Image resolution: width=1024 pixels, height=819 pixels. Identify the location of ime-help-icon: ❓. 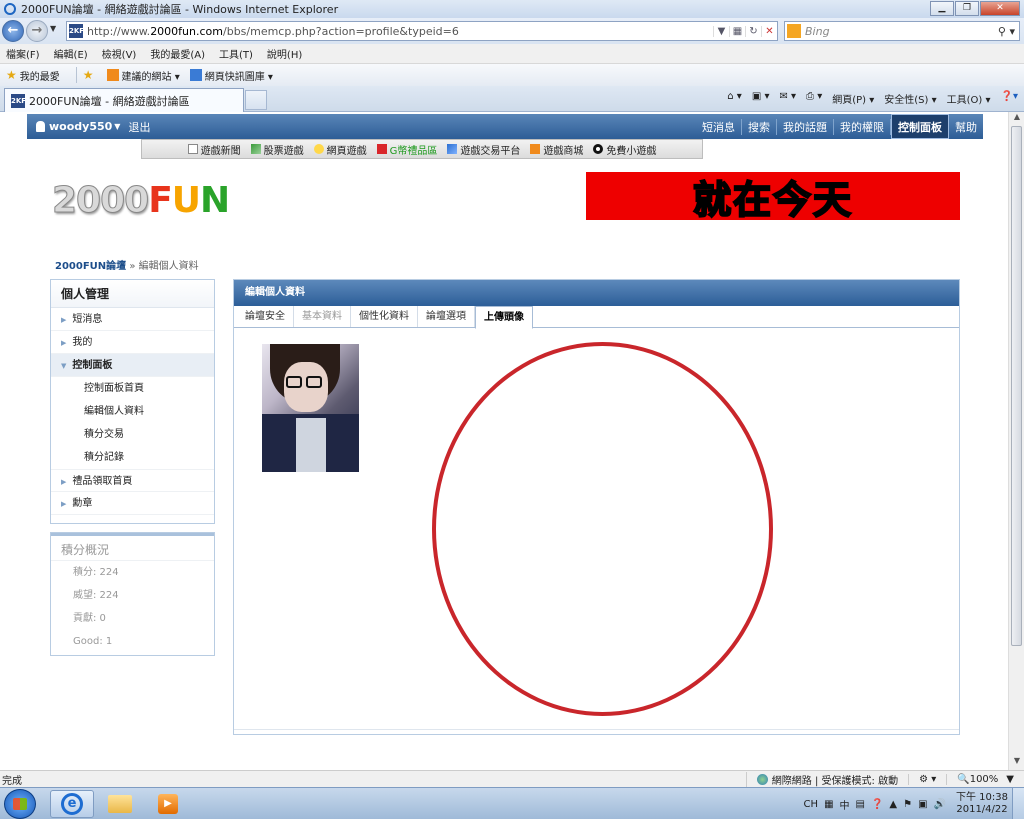
(877, 804).